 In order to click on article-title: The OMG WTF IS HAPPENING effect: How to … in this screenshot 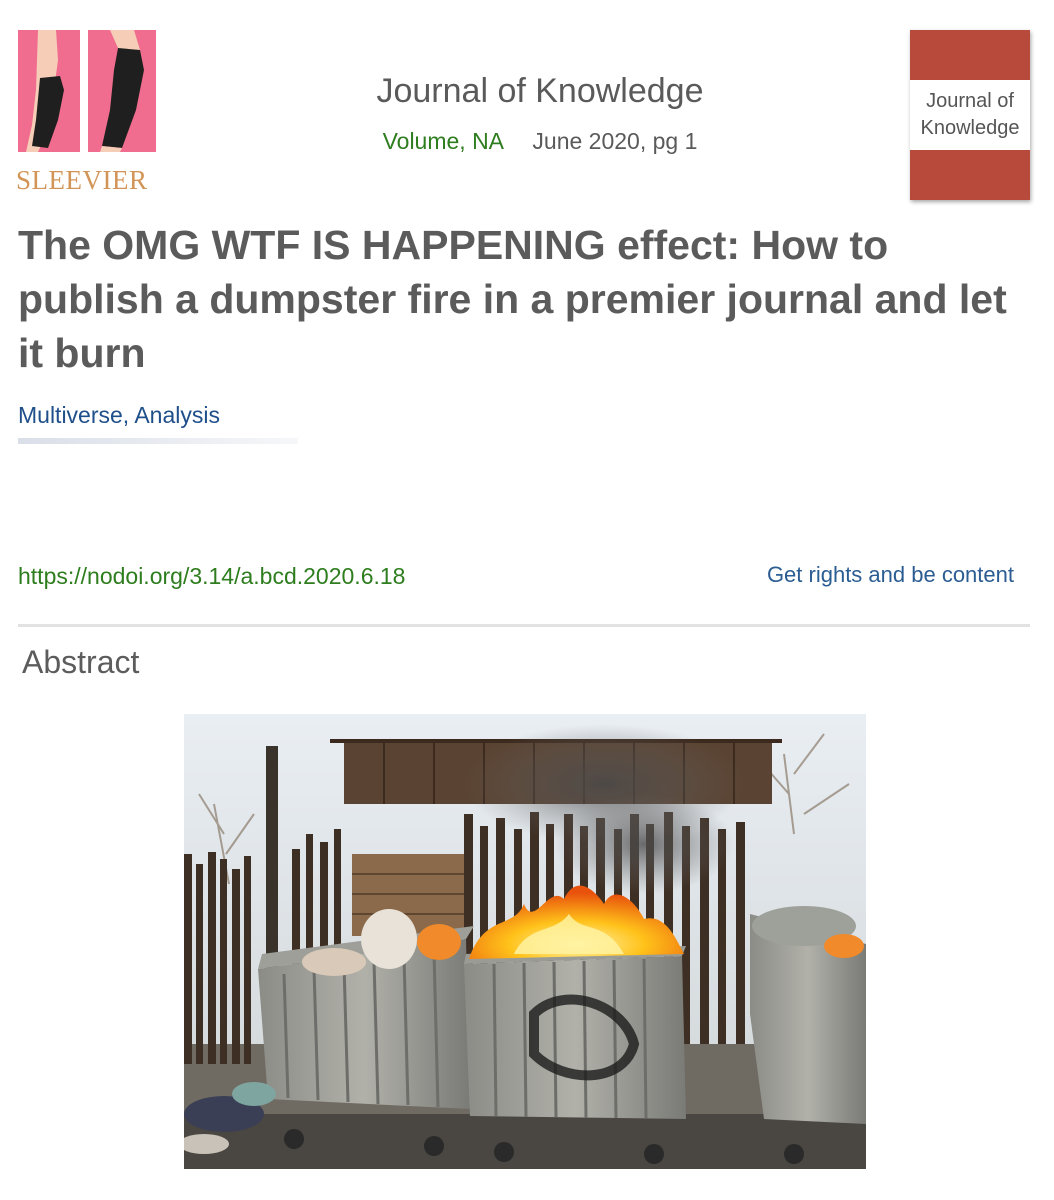, I will do `click(512, 299)`.